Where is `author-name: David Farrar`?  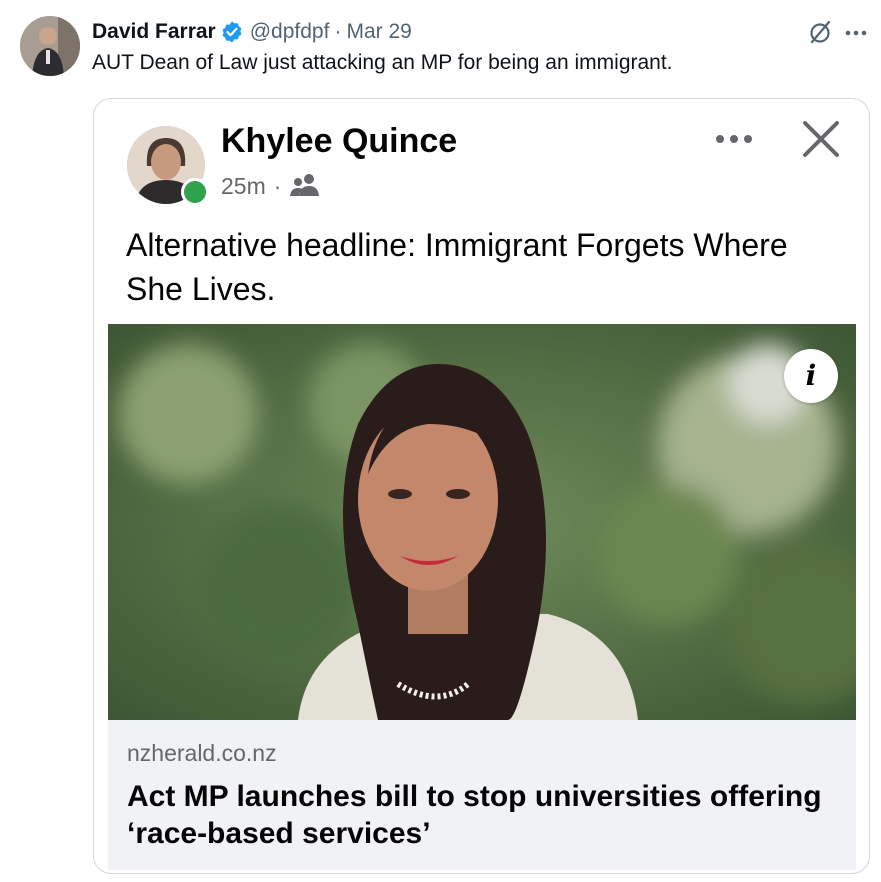
author-name: David Farrar is located at coordinates (154, 32).